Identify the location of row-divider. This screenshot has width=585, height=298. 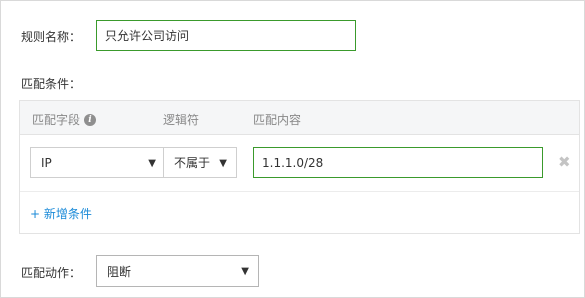
(299, 191).